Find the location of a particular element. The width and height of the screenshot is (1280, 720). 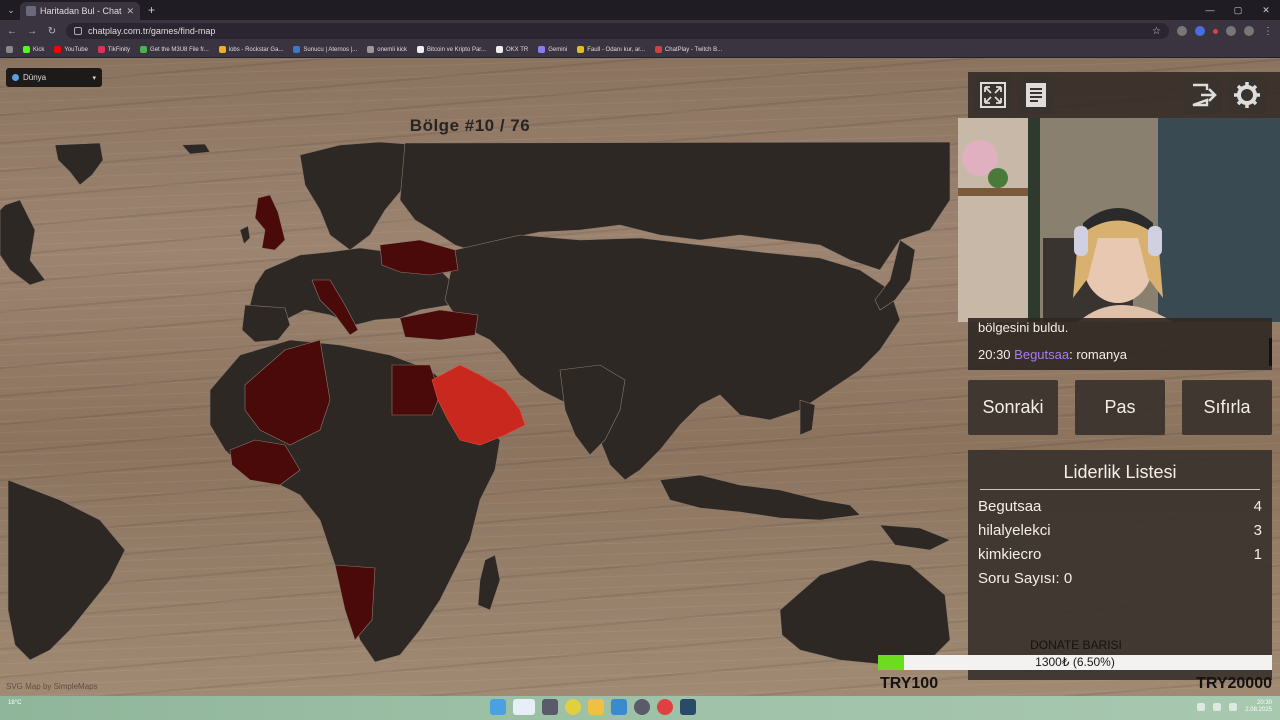

gear-icon is located at coordinates (1247, 95).